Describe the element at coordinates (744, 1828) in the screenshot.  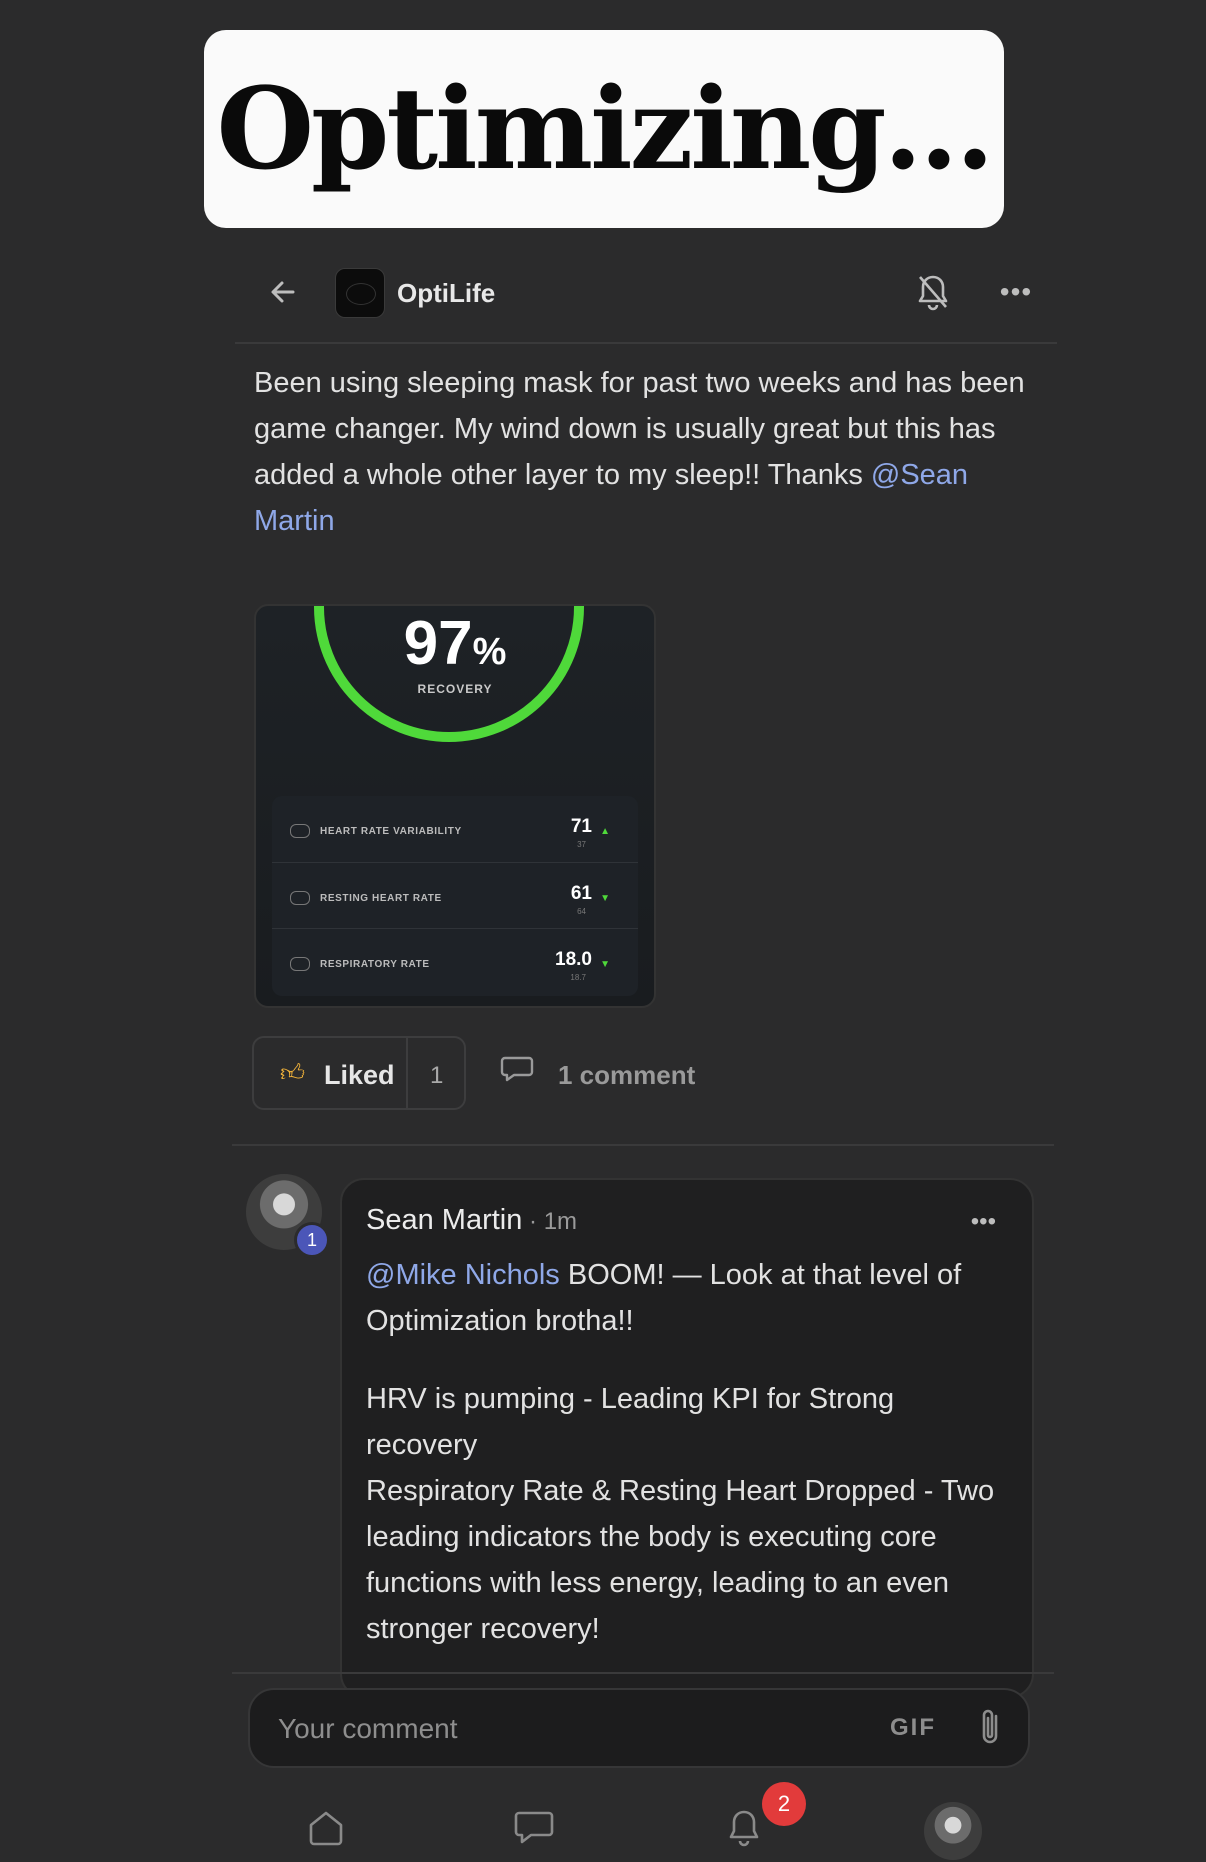
I see `bell-icon` at that location.